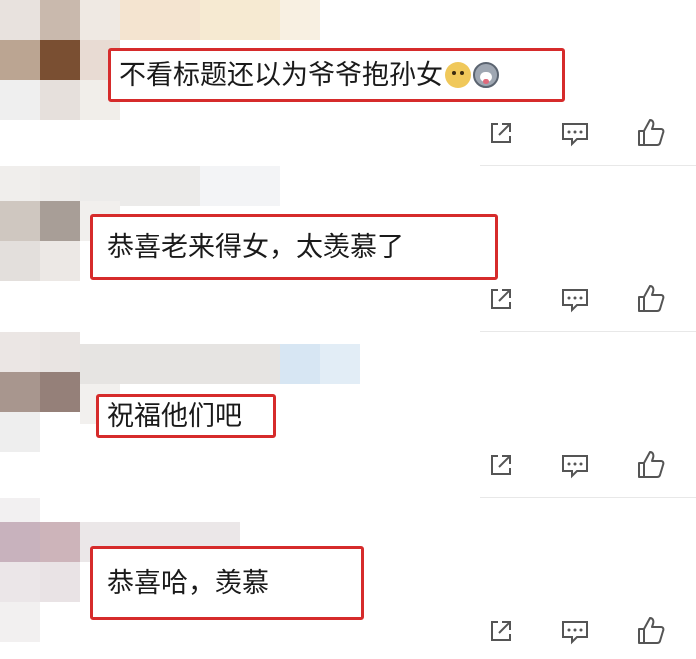  Describe the element at coordinates (281, 75) in the screenshot. I see `comment-text: 不看标题还以为爷爷抱孙女` at that location.